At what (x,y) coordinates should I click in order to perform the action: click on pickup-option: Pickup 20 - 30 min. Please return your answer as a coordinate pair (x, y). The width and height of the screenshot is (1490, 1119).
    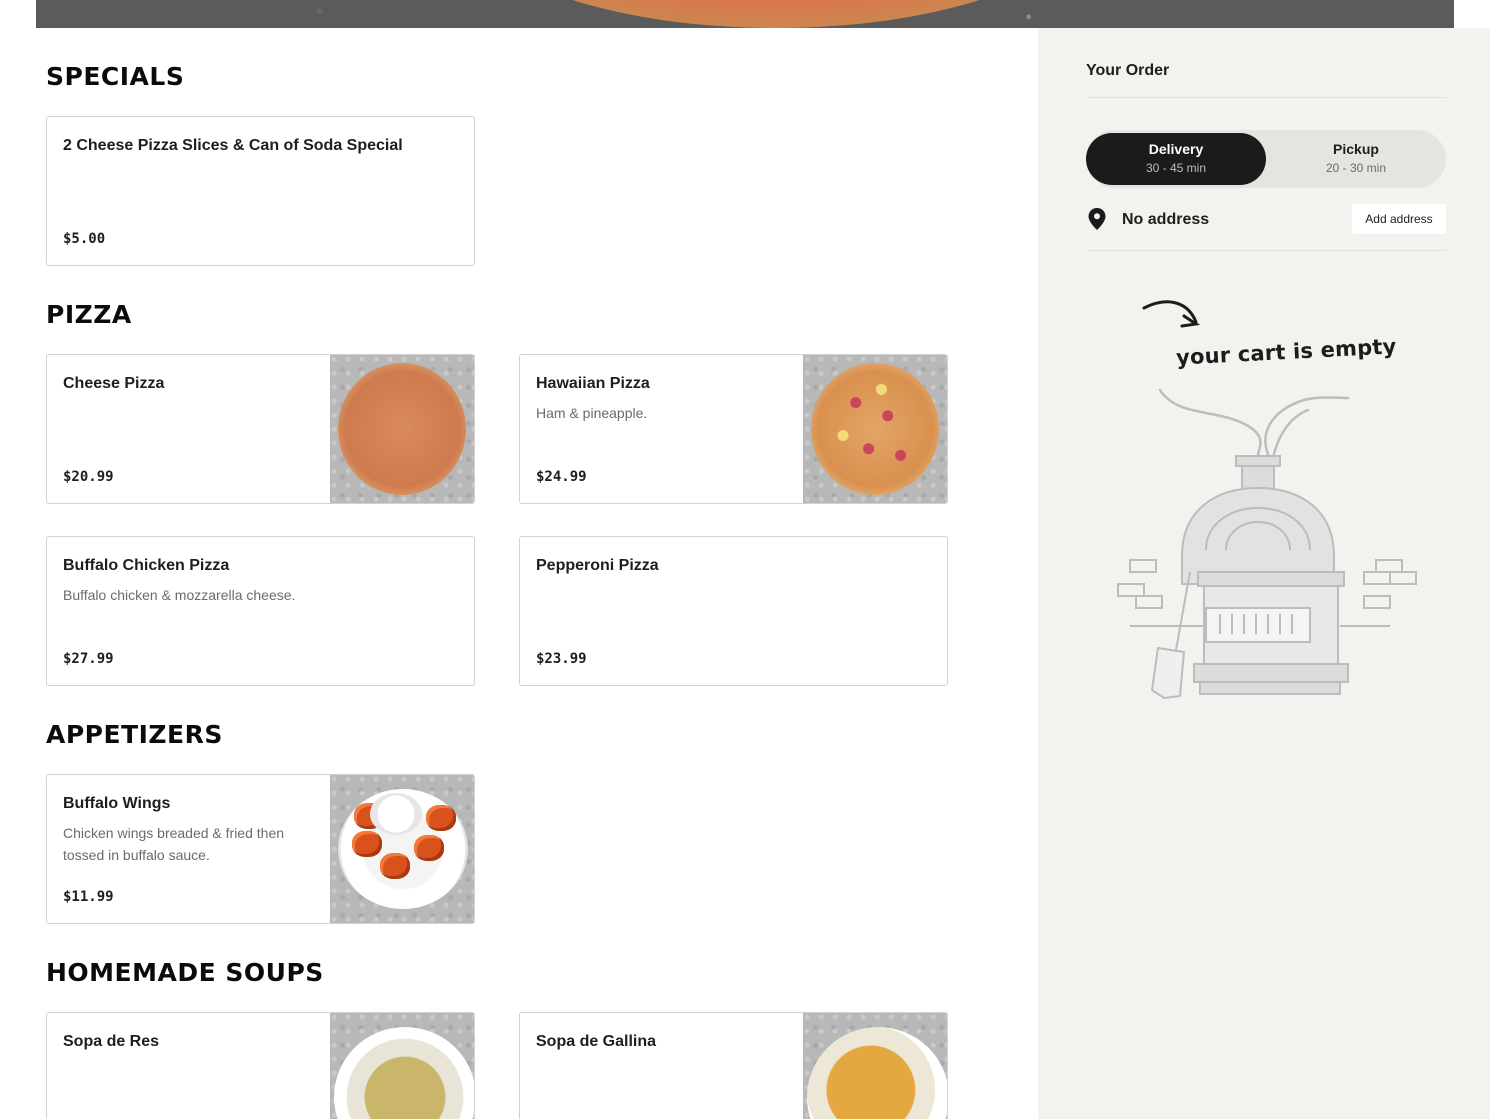
    Looking at the image, I should click on (1356, 159).